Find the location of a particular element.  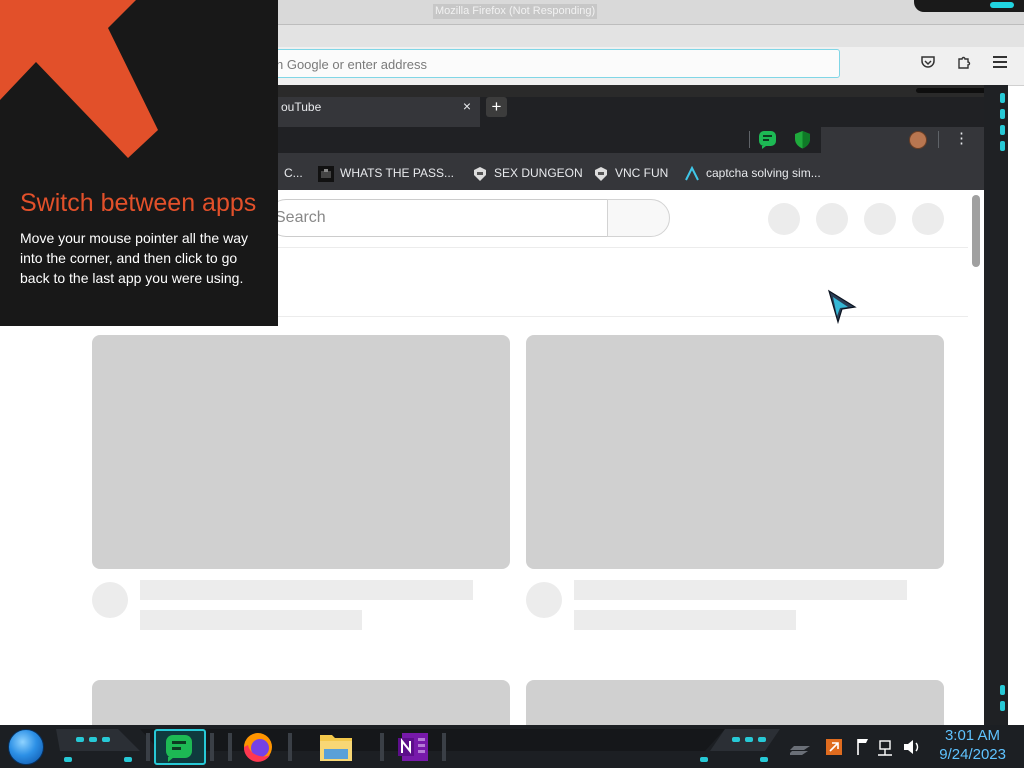

taskbar-onenote-app is located at coordinates (414, 747).